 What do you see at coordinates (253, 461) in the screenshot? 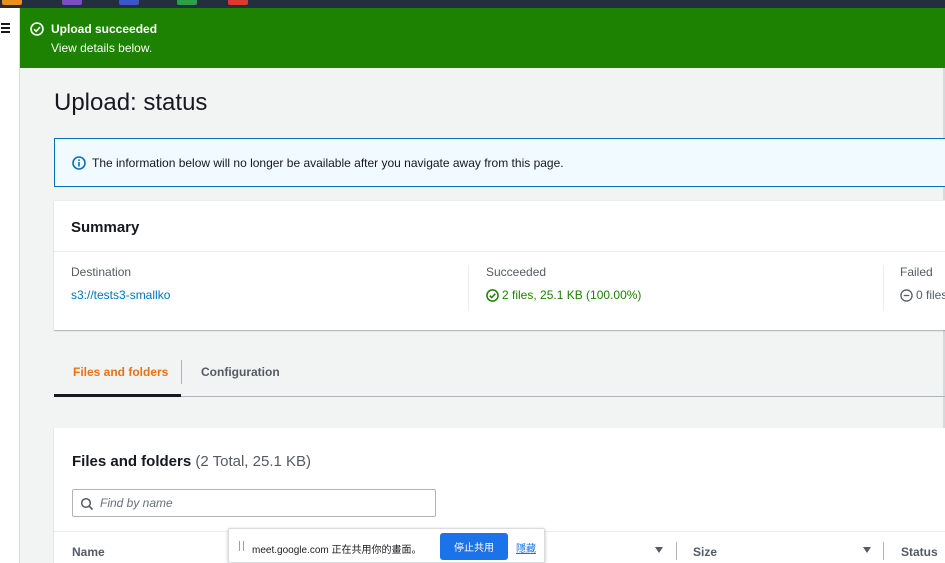
I see `files-count: (2 Total, 25.1 KB)` at bounding box center [253, 461].